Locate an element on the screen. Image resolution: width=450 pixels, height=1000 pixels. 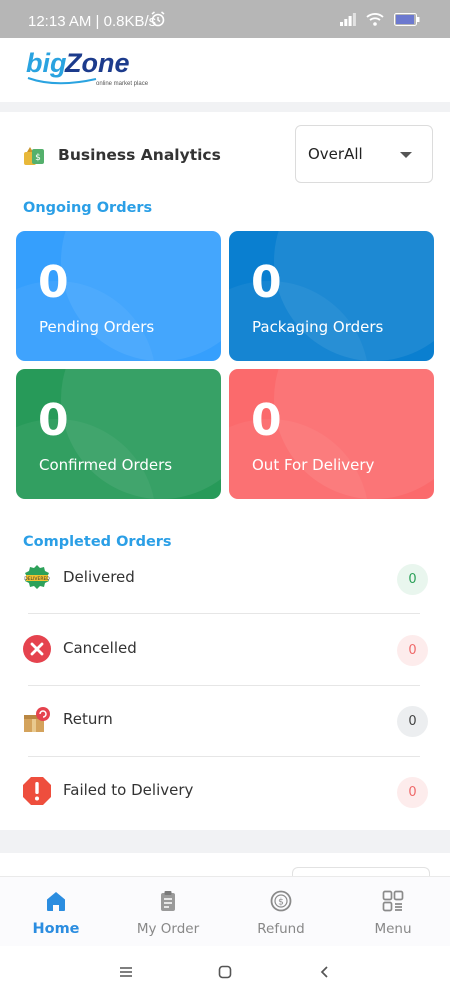
bottom-navigation: Home My Order $ Refund Menu is located at coordinates (225, 911).